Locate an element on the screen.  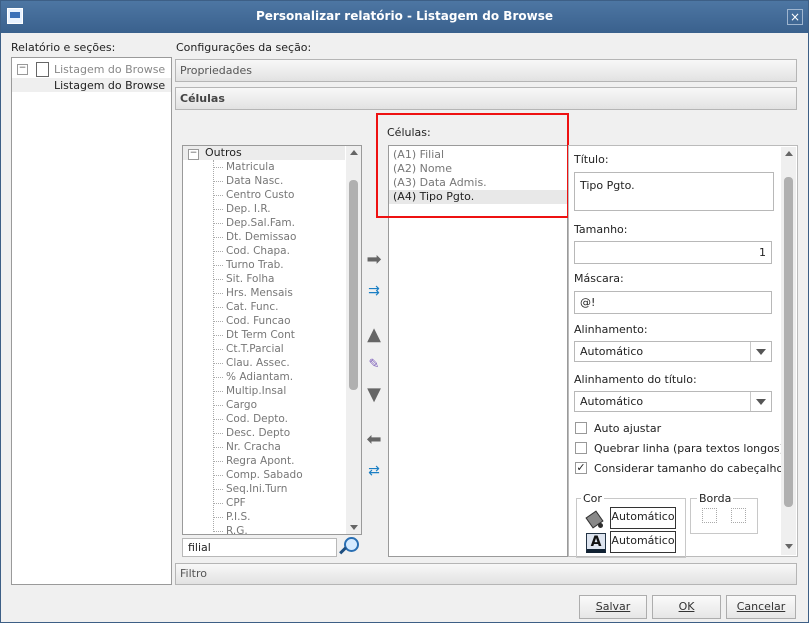
field-search-input: filial is located at coordinates (259, 547).